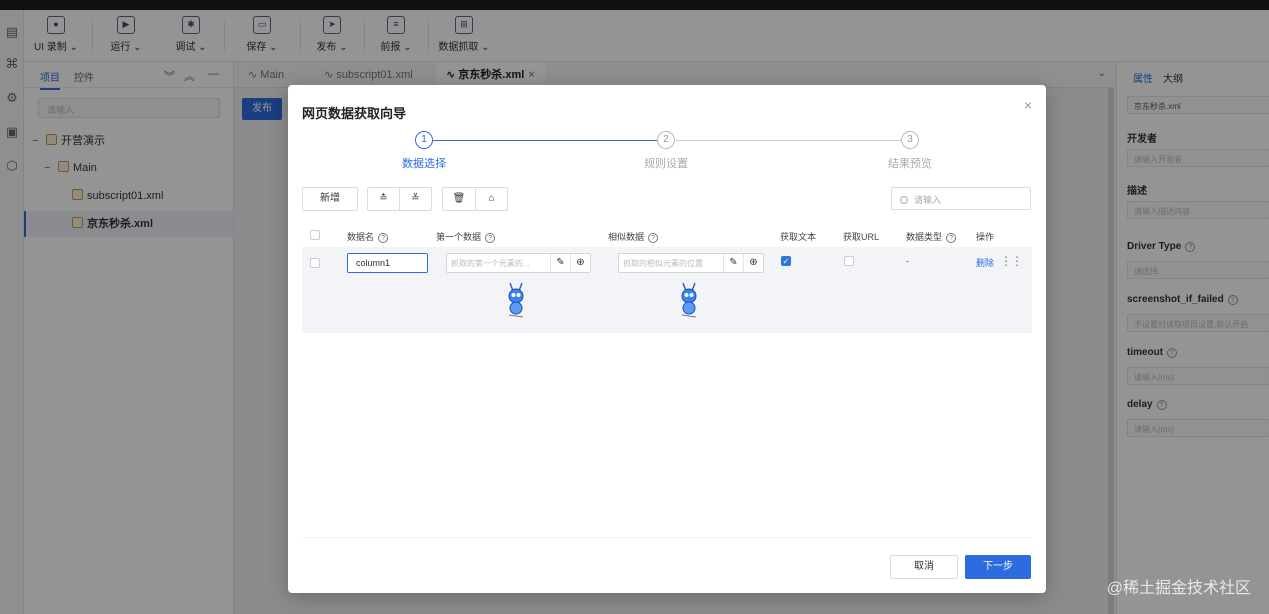  Describe the element at coordinates (907, 261) in the screenshot. I see `data-type-value: -` at that location.